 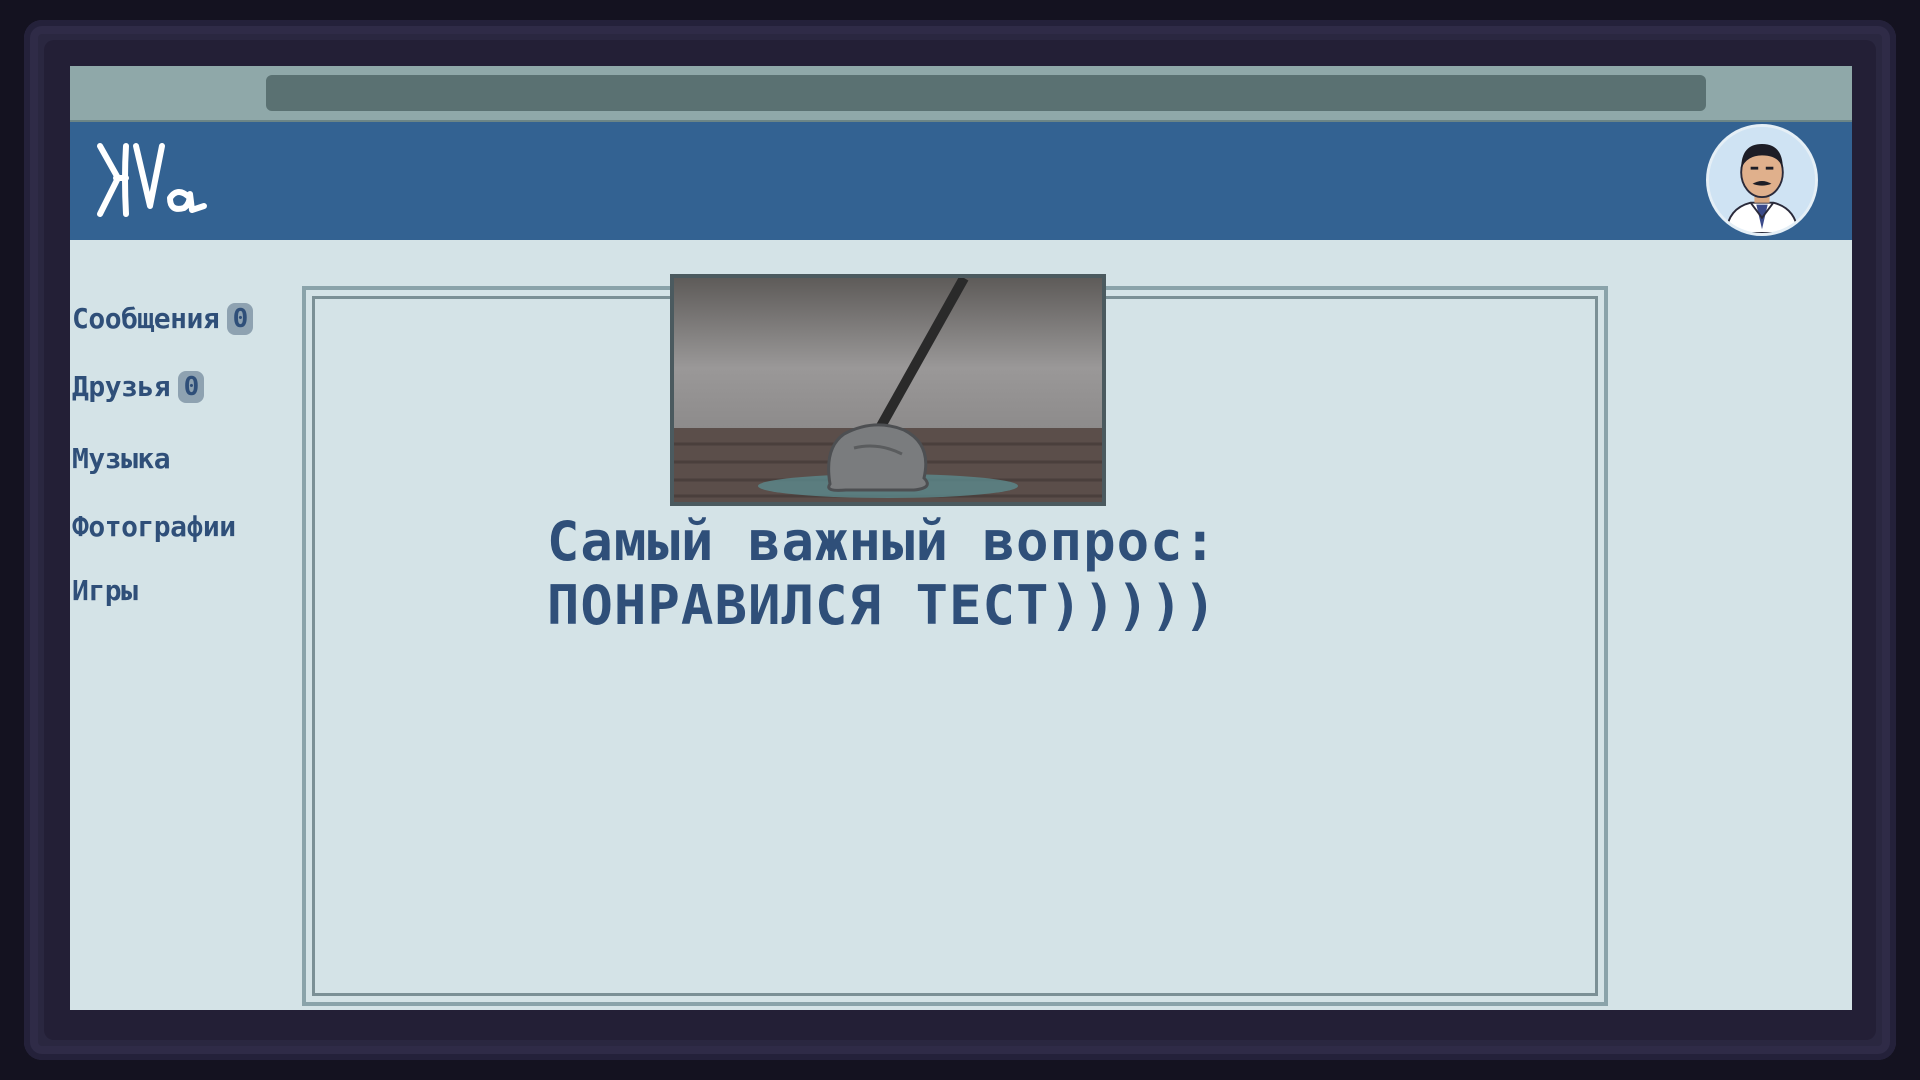 What do you see at coordinates (882, 541) in the screenshot?
I see `post-title: Самый важный вопрос:` at bounding box center [882, 541].